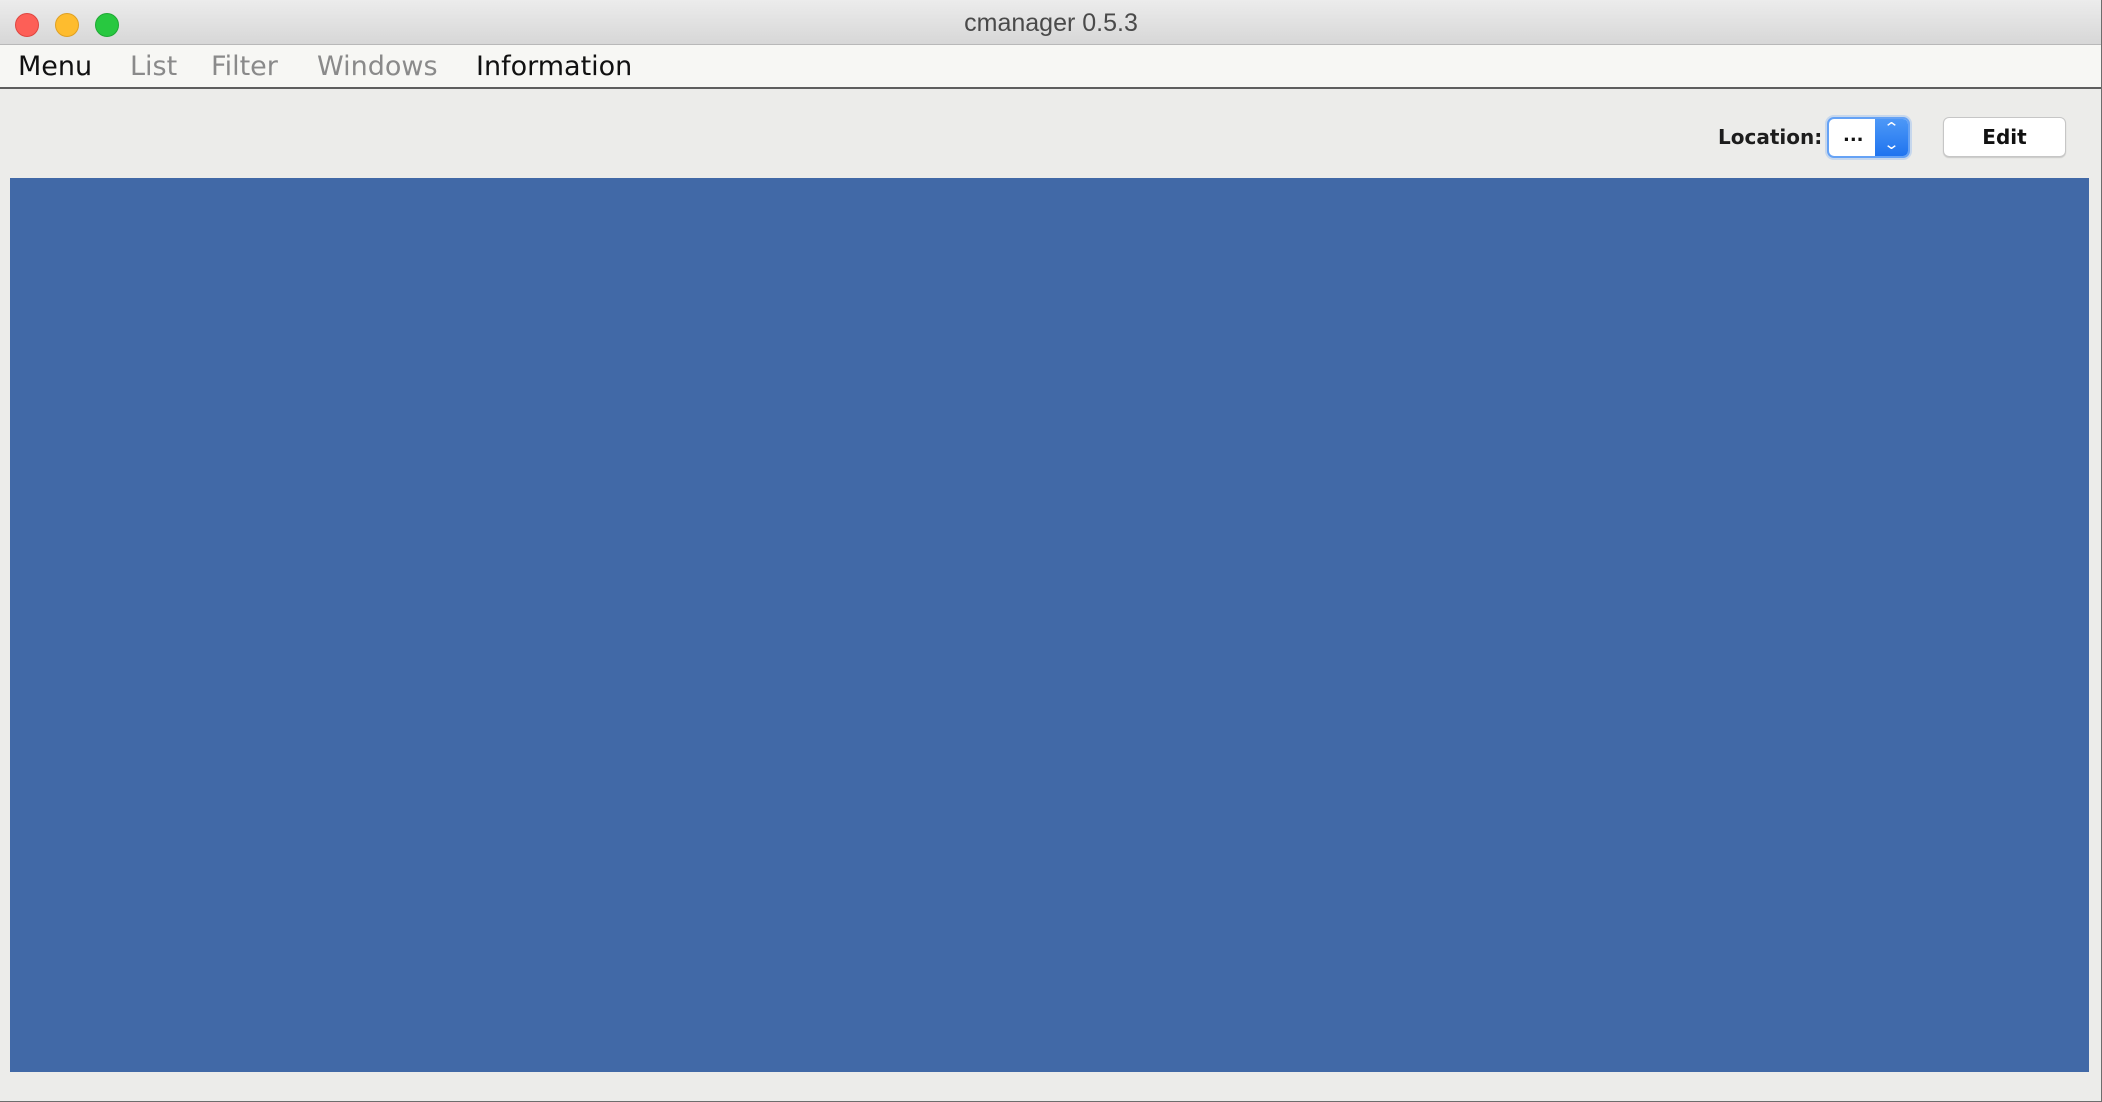  Describe the element at coordinates (554, 67) in the screenshot. I see `menu-item-information: Information` at that location.